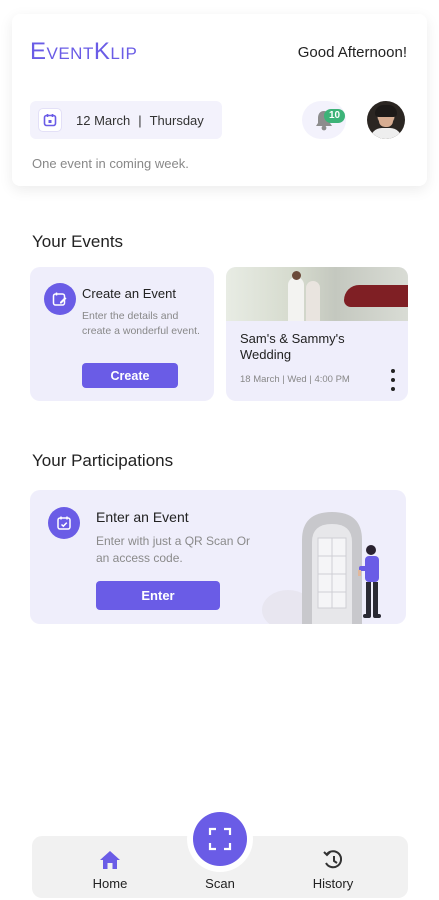 This screenshot has width=439, height=900. Describe the element at coordinates (386, 120) in the screenshot. I see `avatar` at that location.